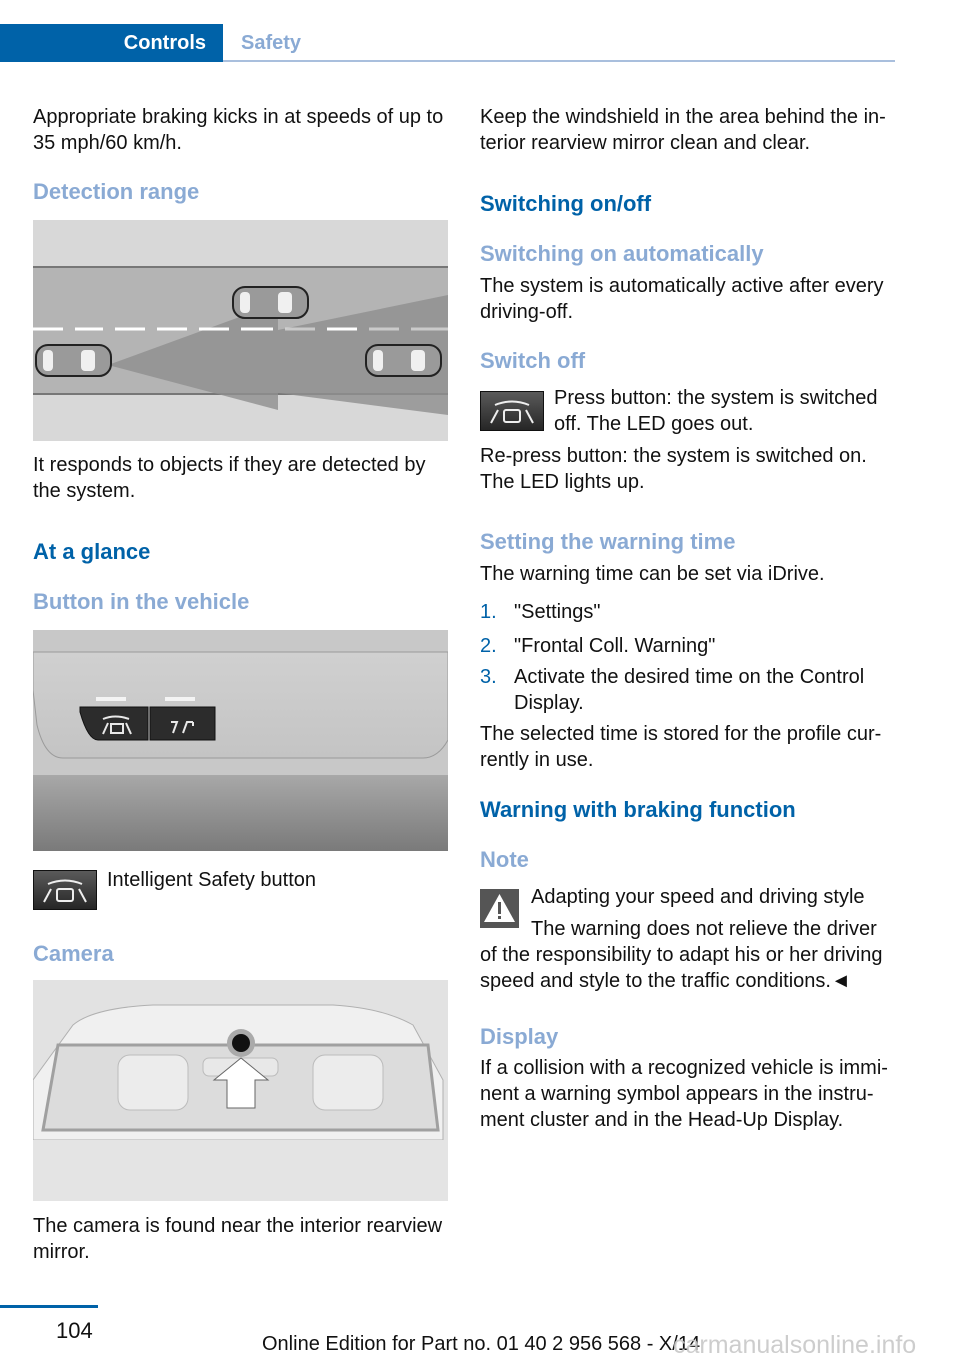  I want to click on footer-divider, so click(49, 1306).